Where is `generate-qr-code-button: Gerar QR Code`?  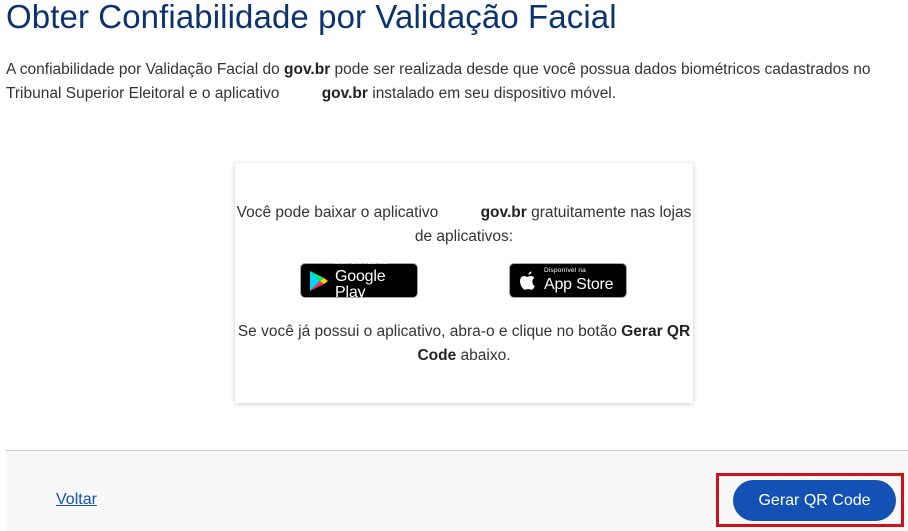
generate-qr-code-button: Gerar QR Code is located at coordinates (814, 500).